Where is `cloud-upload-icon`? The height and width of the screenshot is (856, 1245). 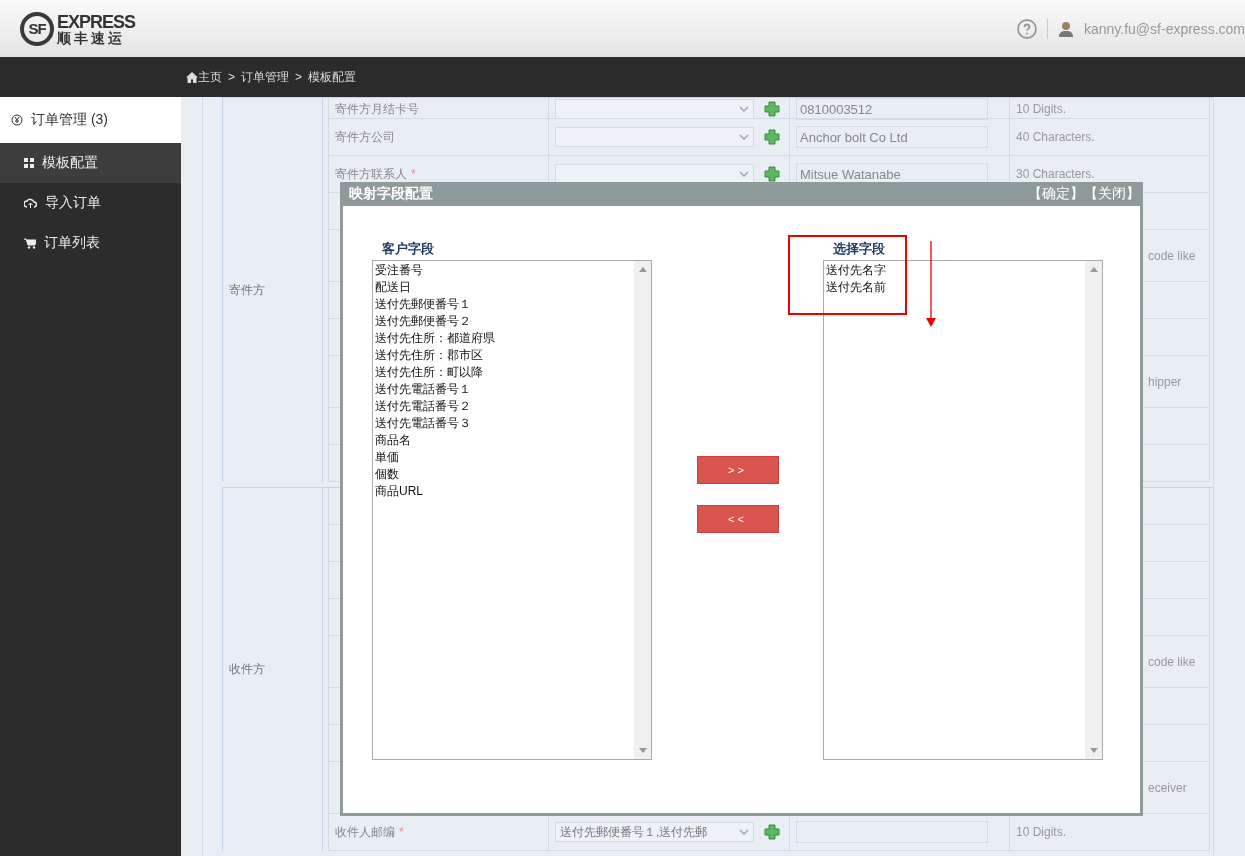 cloud-upload-icon is located at coordinates (30, 203).